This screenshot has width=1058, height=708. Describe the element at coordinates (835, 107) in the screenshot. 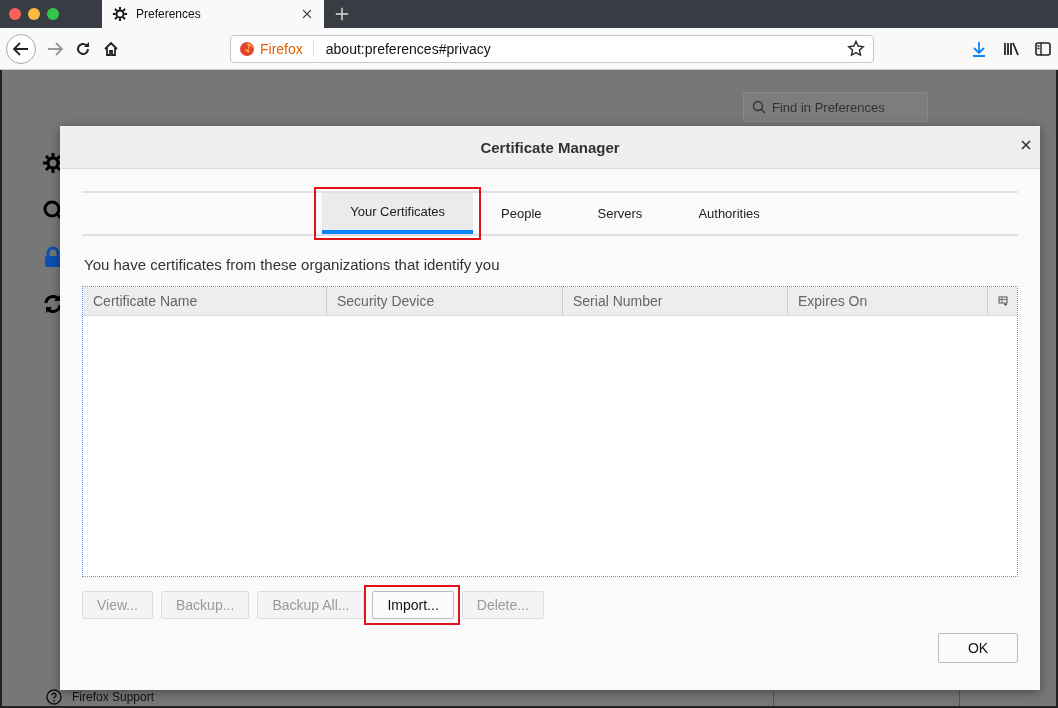

I see `search-field: Find in Preferences` at that location.